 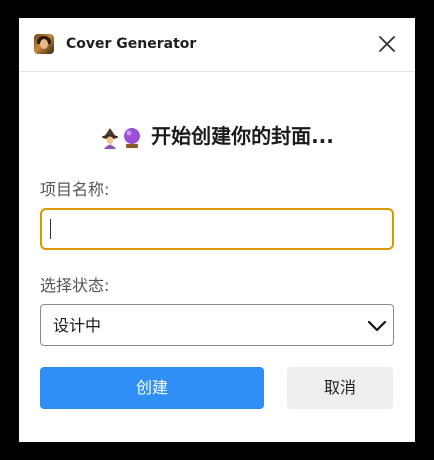 What do you see at coordinates (44, 44) in the screenshot?
I see `portrait-icon` at bounding box center [44, 44].